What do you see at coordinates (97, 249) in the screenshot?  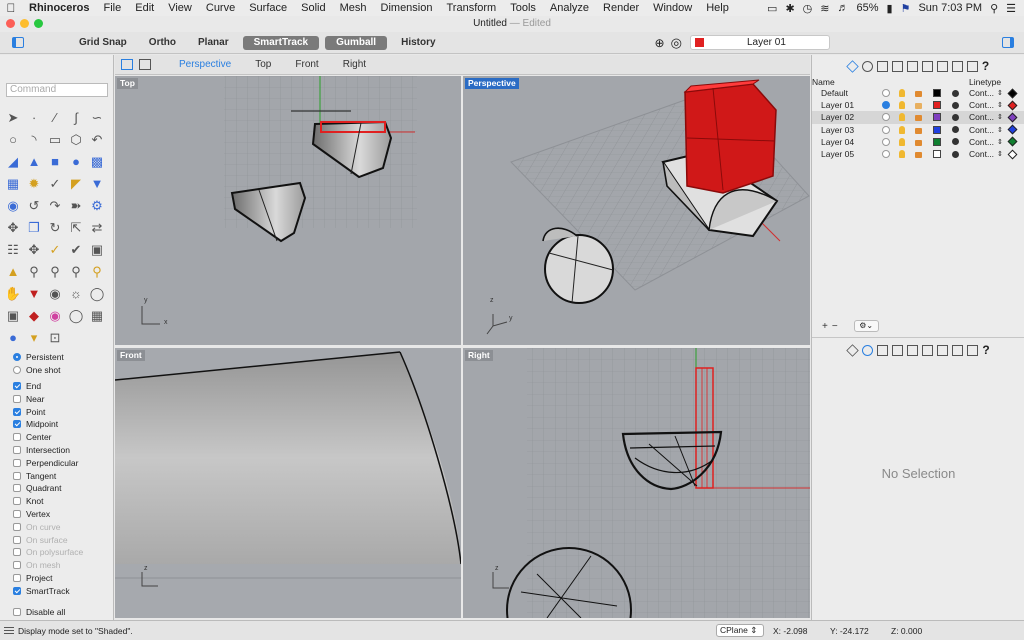 I see `cube-view-icon: ▣` at bounding box center [97, 249].